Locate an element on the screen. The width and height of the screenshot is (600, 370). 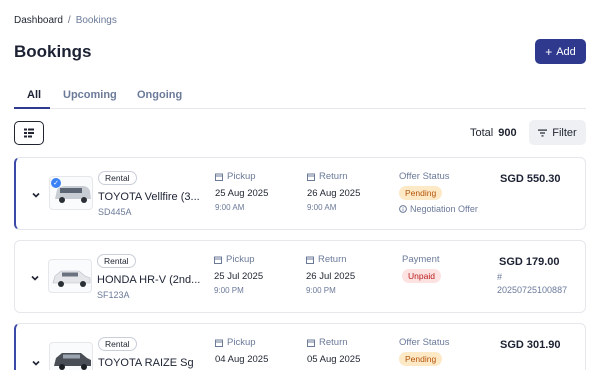
car-plate: SF123A is located at coordinates (113, 295).